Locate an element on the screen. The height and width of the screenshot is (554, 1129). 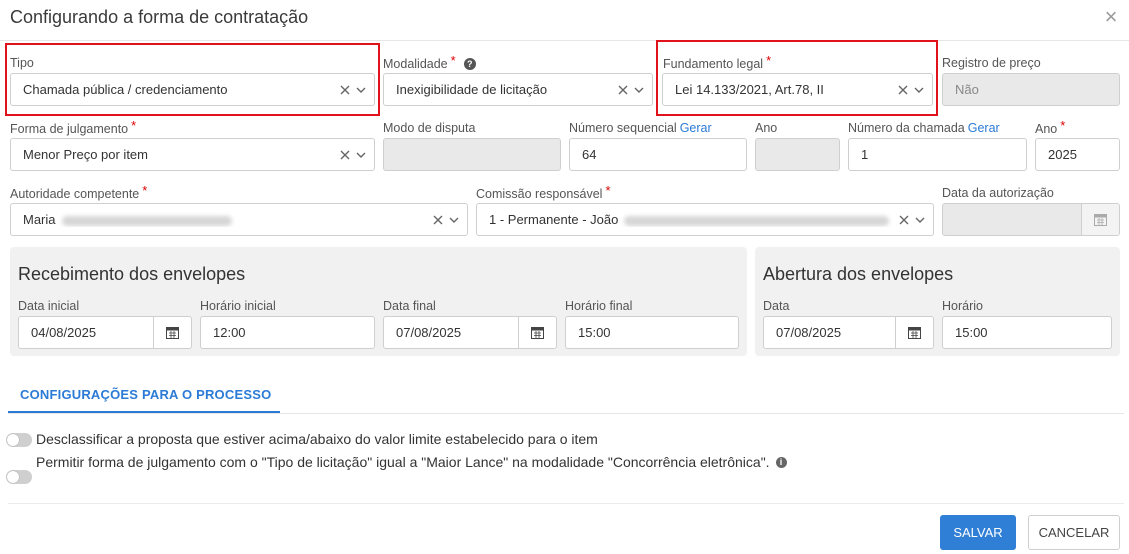
ano-input: 2025 is located at coordinates (1077, 154).